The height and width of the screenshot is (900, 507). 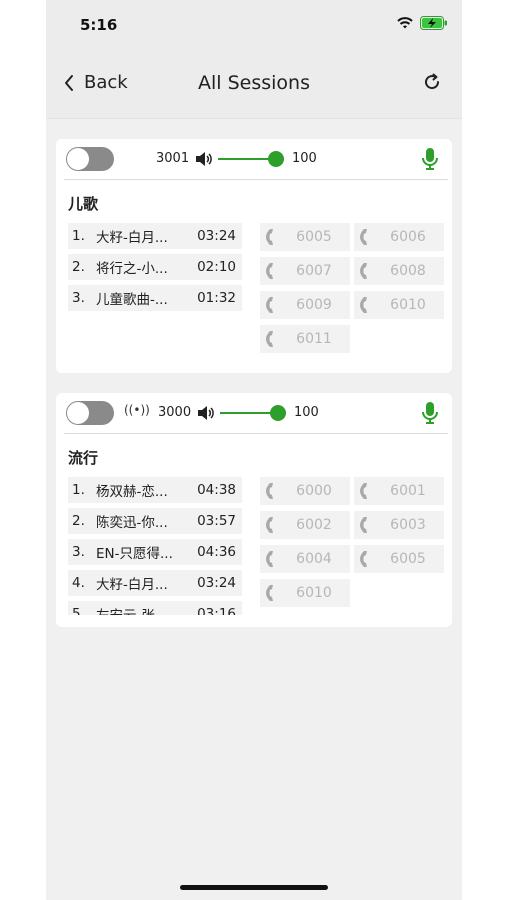 I want to click on status-icons, so click(x=422, y=23).